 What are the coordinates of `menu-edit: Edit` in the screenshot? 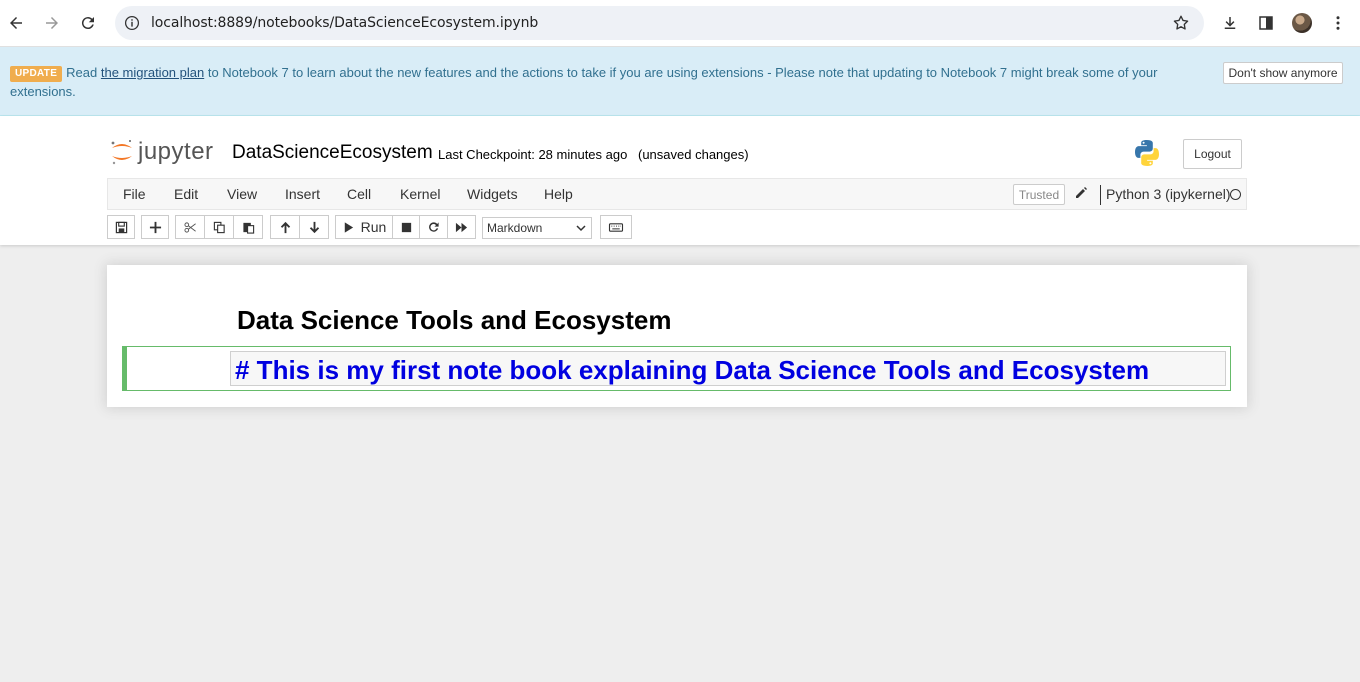 It's located at (186, 194).